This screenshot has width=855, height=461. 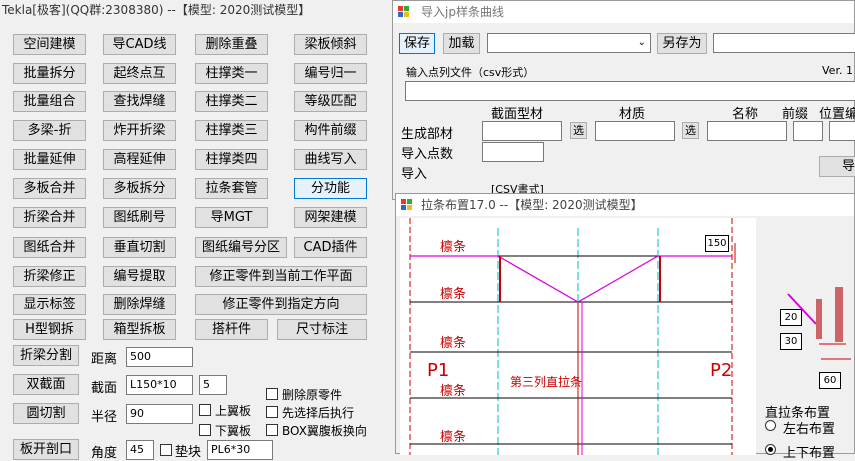 I want to click on dim-150-box: 150, so click(x=717, y=243).